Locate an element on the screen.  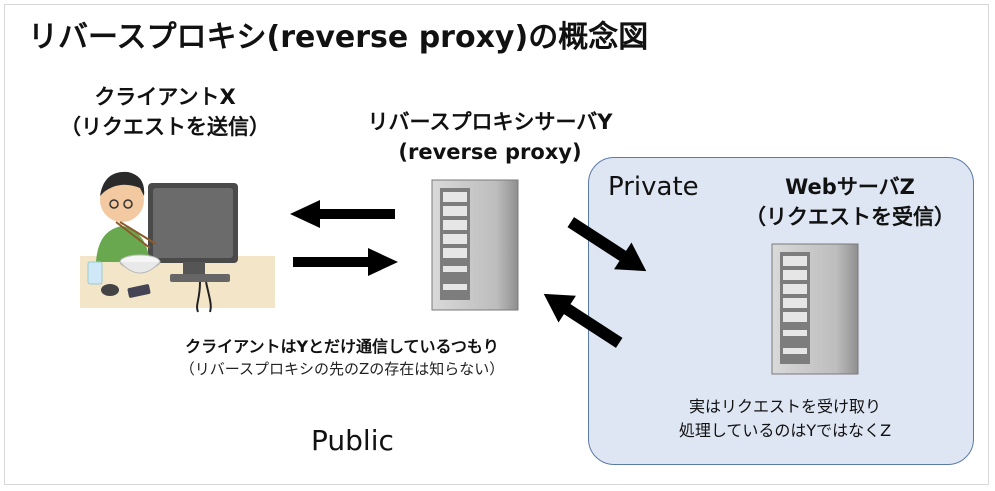
web-server-note: 実はリクエストを受け取り 処理しているのはYではなくZ is located at coordinates (785, 419).